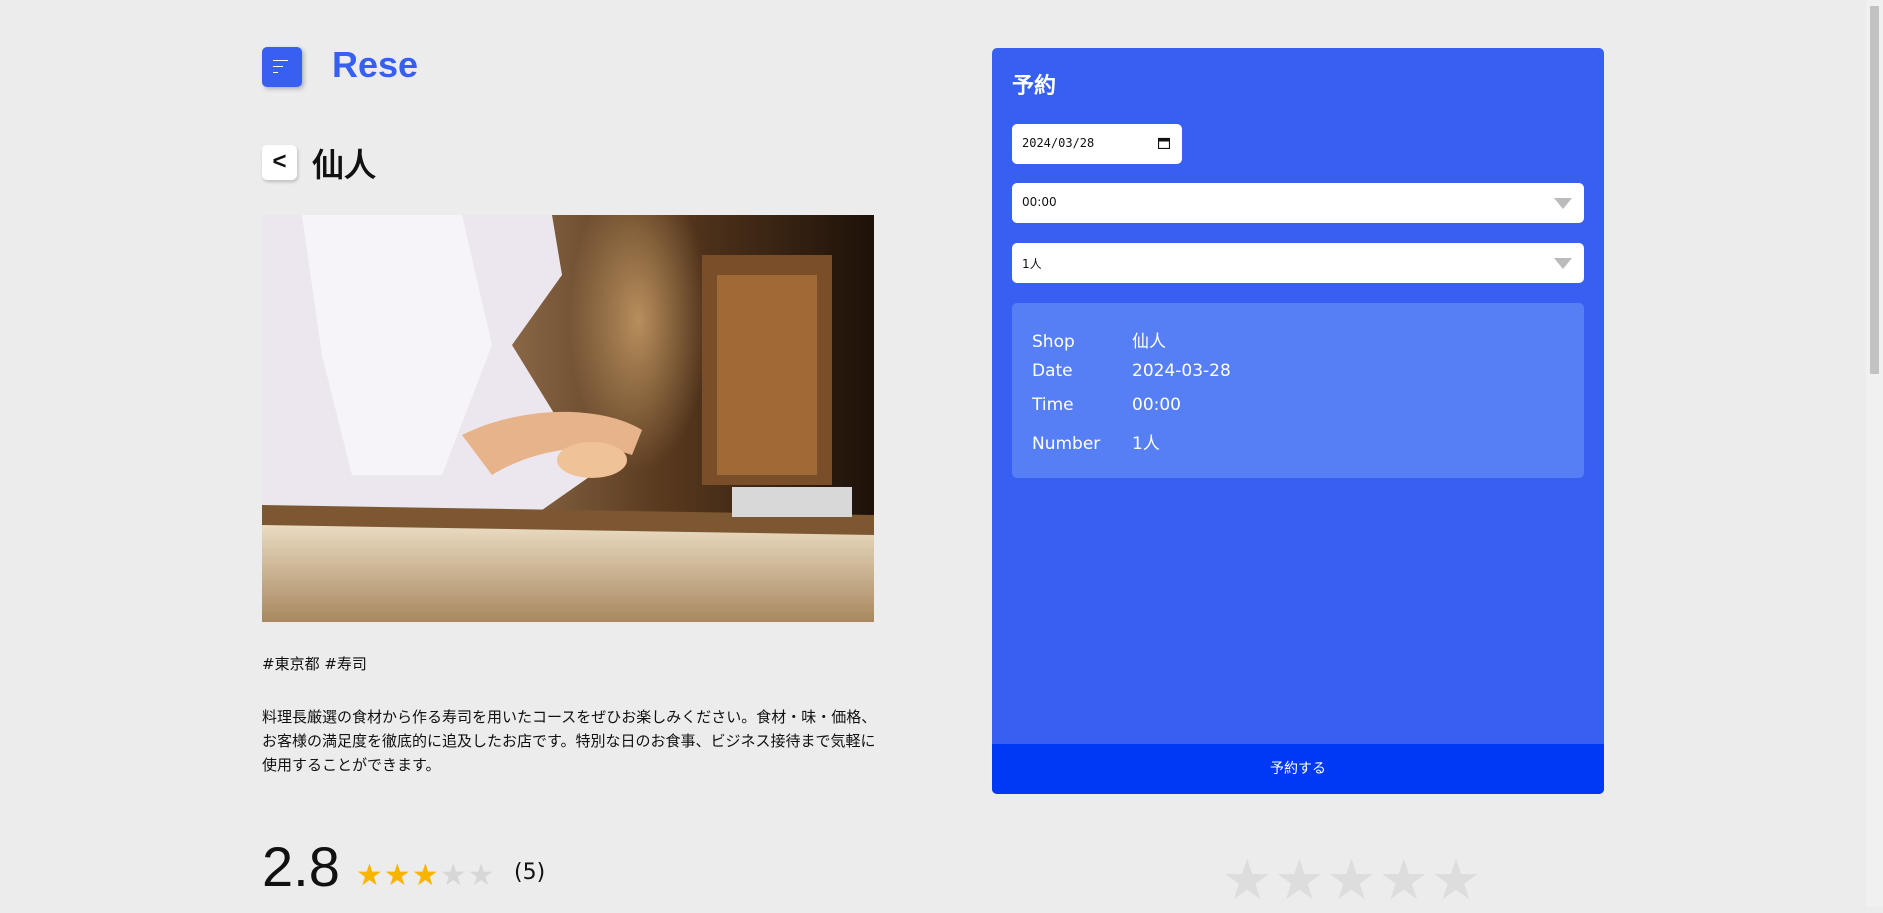 The width and height of the screenshot is (1883, 913). I want to click on back-button: <, so click(279, 162).